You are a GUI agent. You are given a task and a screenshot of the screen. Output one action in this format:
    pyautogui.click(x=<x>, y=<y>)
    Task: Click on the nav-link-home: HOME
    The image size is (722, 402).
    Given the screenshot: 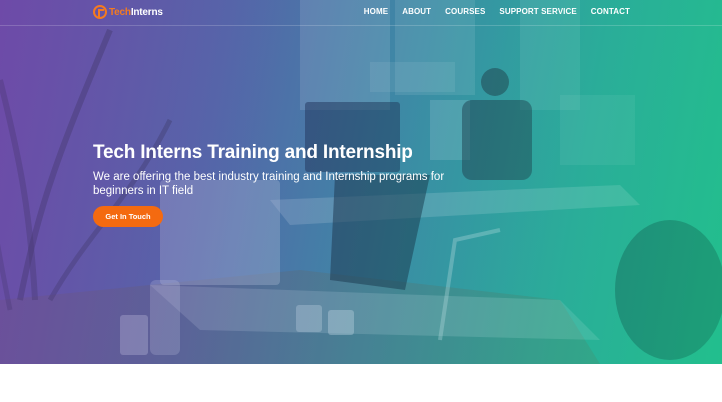 What is the action you would take?
    pyautogui.click(x=376, y=11)
    